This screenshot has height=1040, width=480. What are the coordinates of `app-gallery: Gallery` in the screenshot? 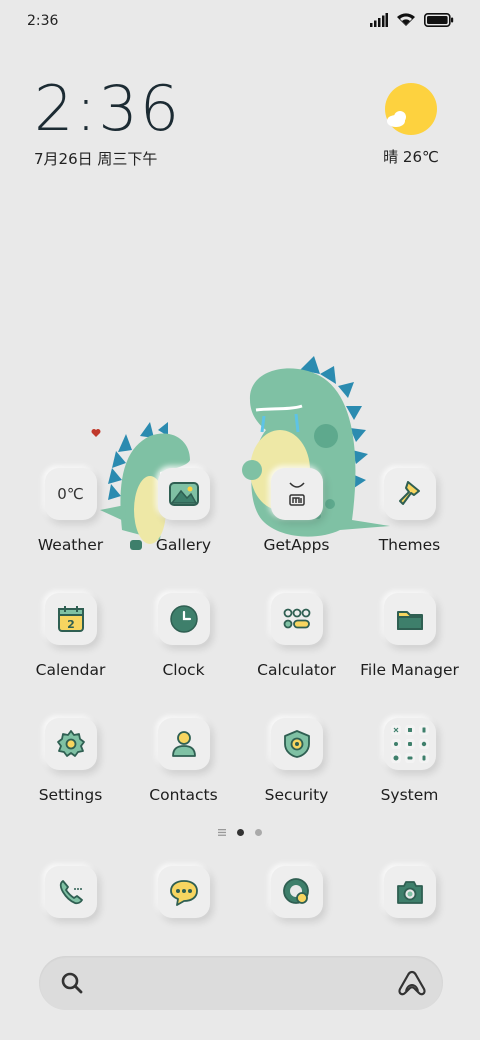 It's located at (183, 511).